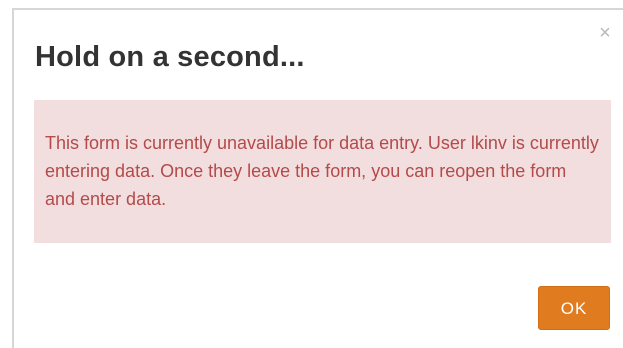  Describe the element at coordinates (605, 33) in the screenshot. I see `close-icon: ×` at that location.